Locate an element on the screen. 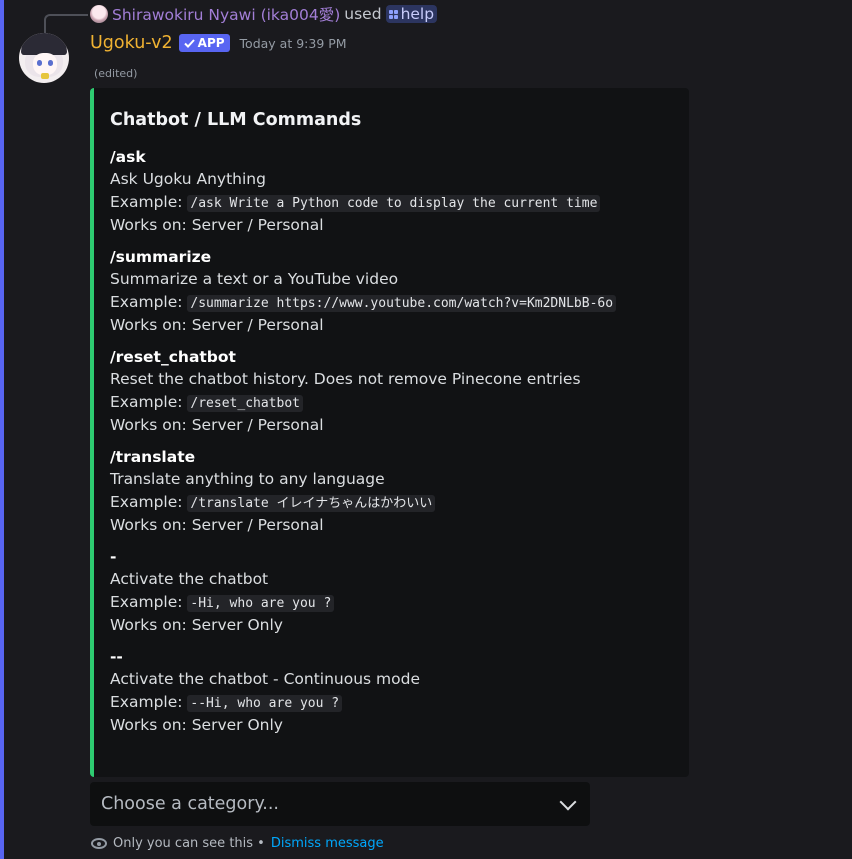  bot-name: Ugoku-v2 is located at coordinates (131, 43).